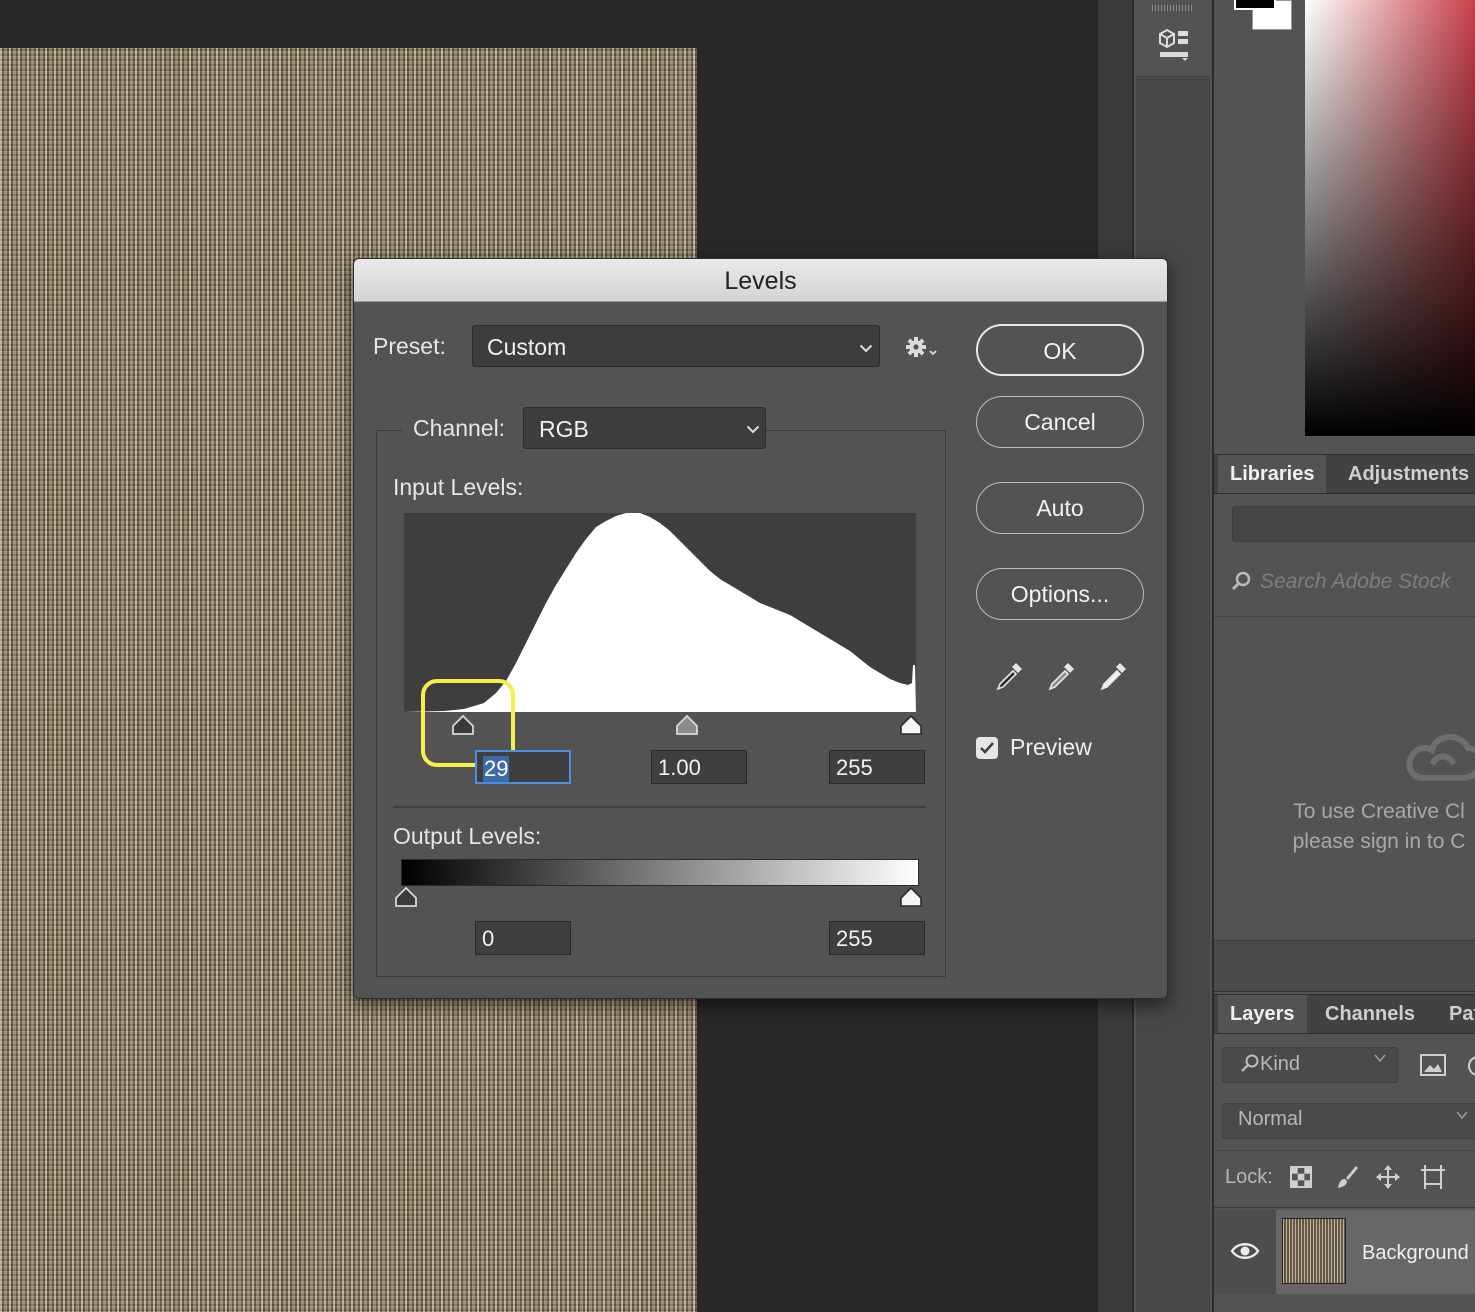  What do you see at coordinates (1456, 1014) in the screenshot?
I see `tab-paths: Pat` at bounding box center [1456, 1014].